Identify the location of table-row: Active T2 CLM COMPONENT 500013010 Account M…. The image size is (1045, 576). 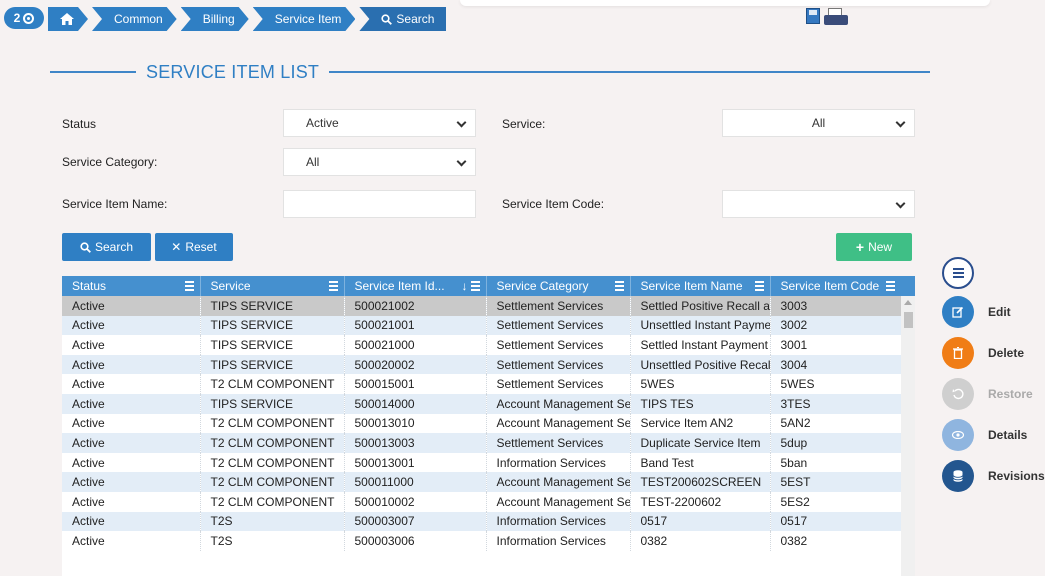
(488, 423).